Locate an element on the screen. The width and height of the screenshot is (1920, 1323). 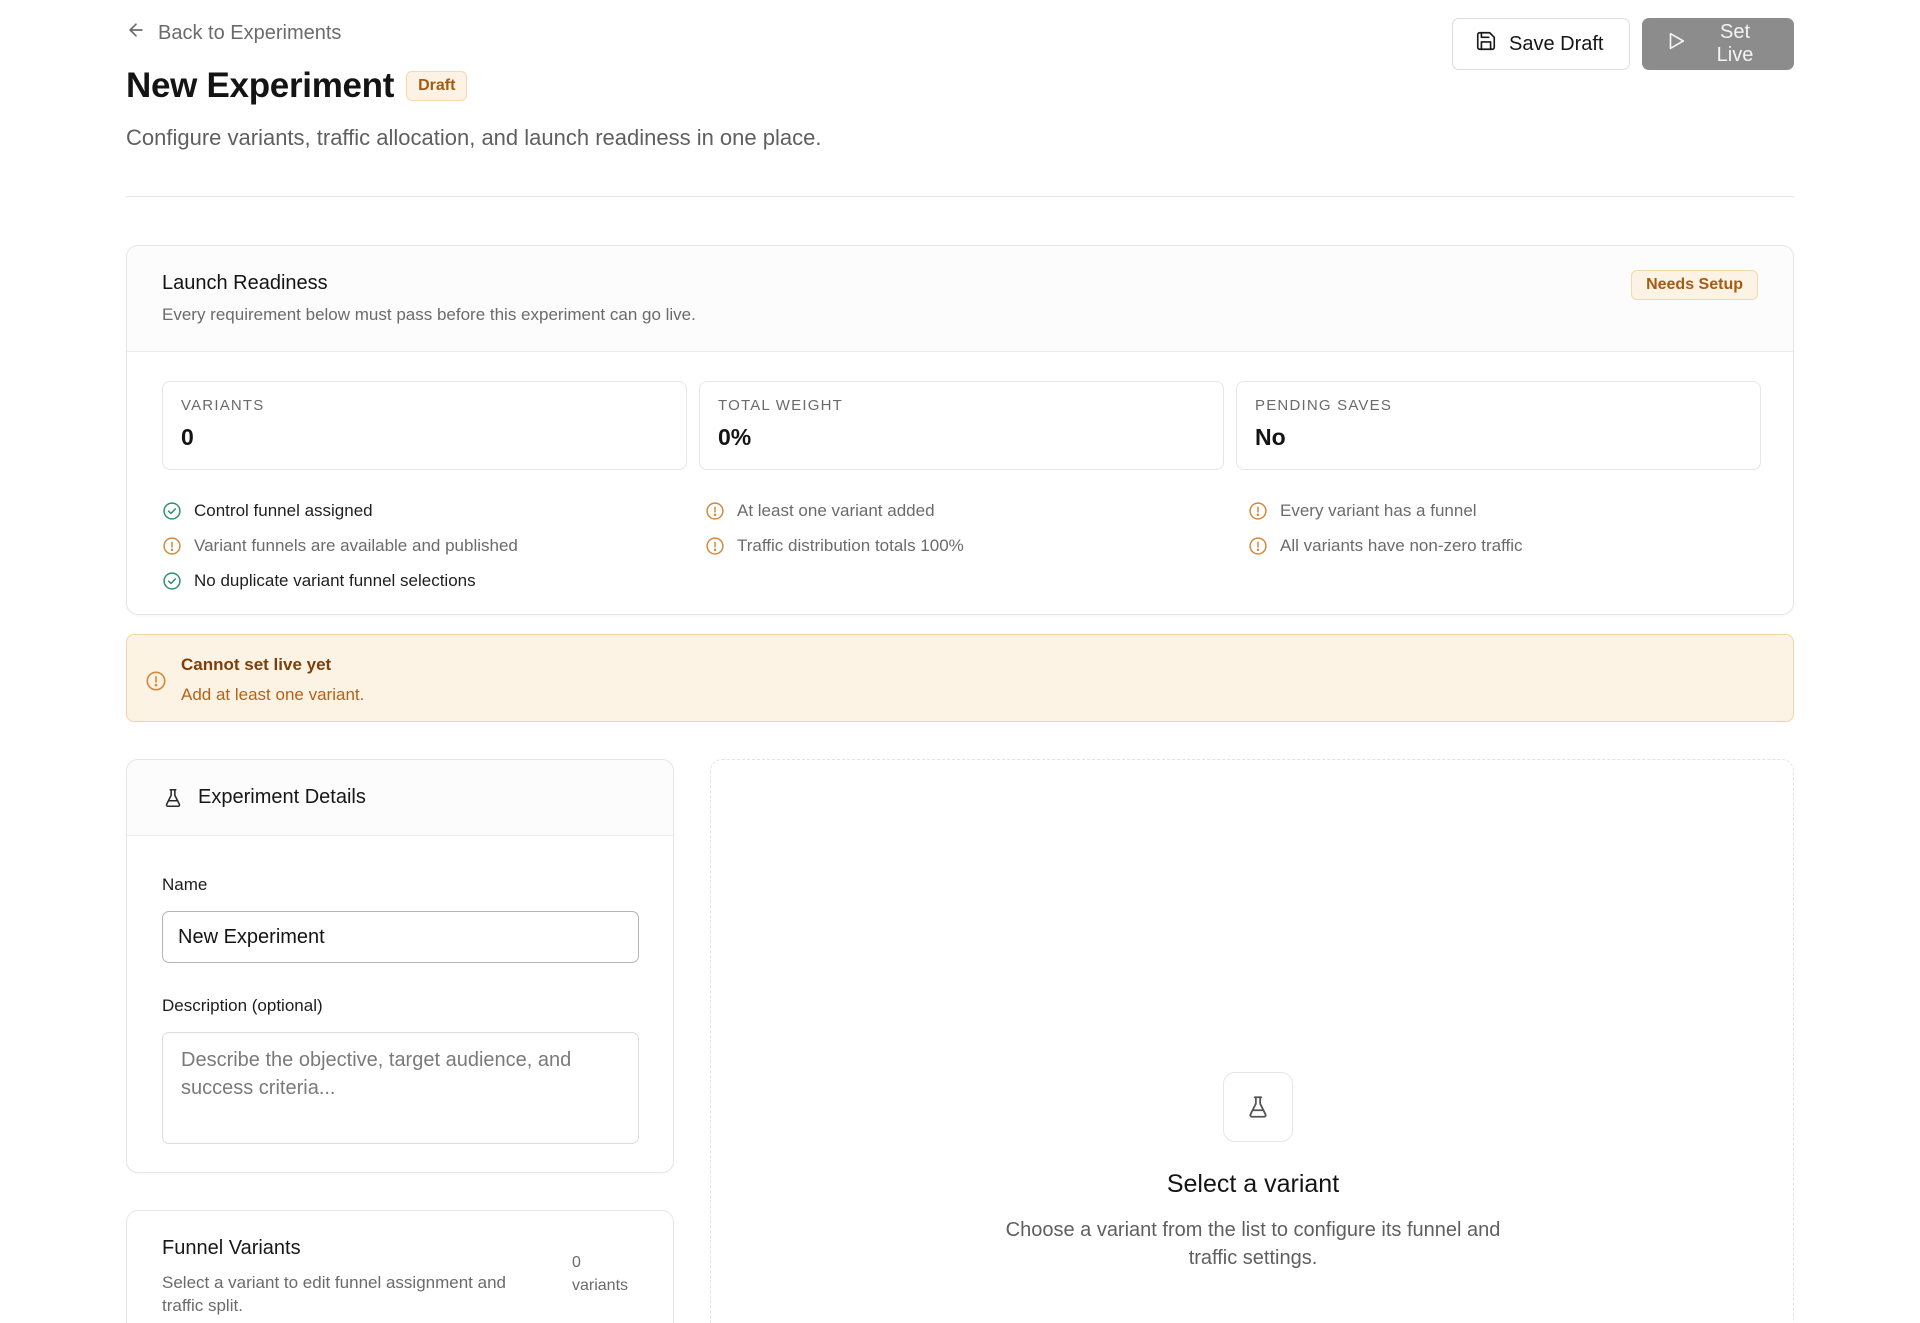
header-divider is located at coordinates (960, 196).